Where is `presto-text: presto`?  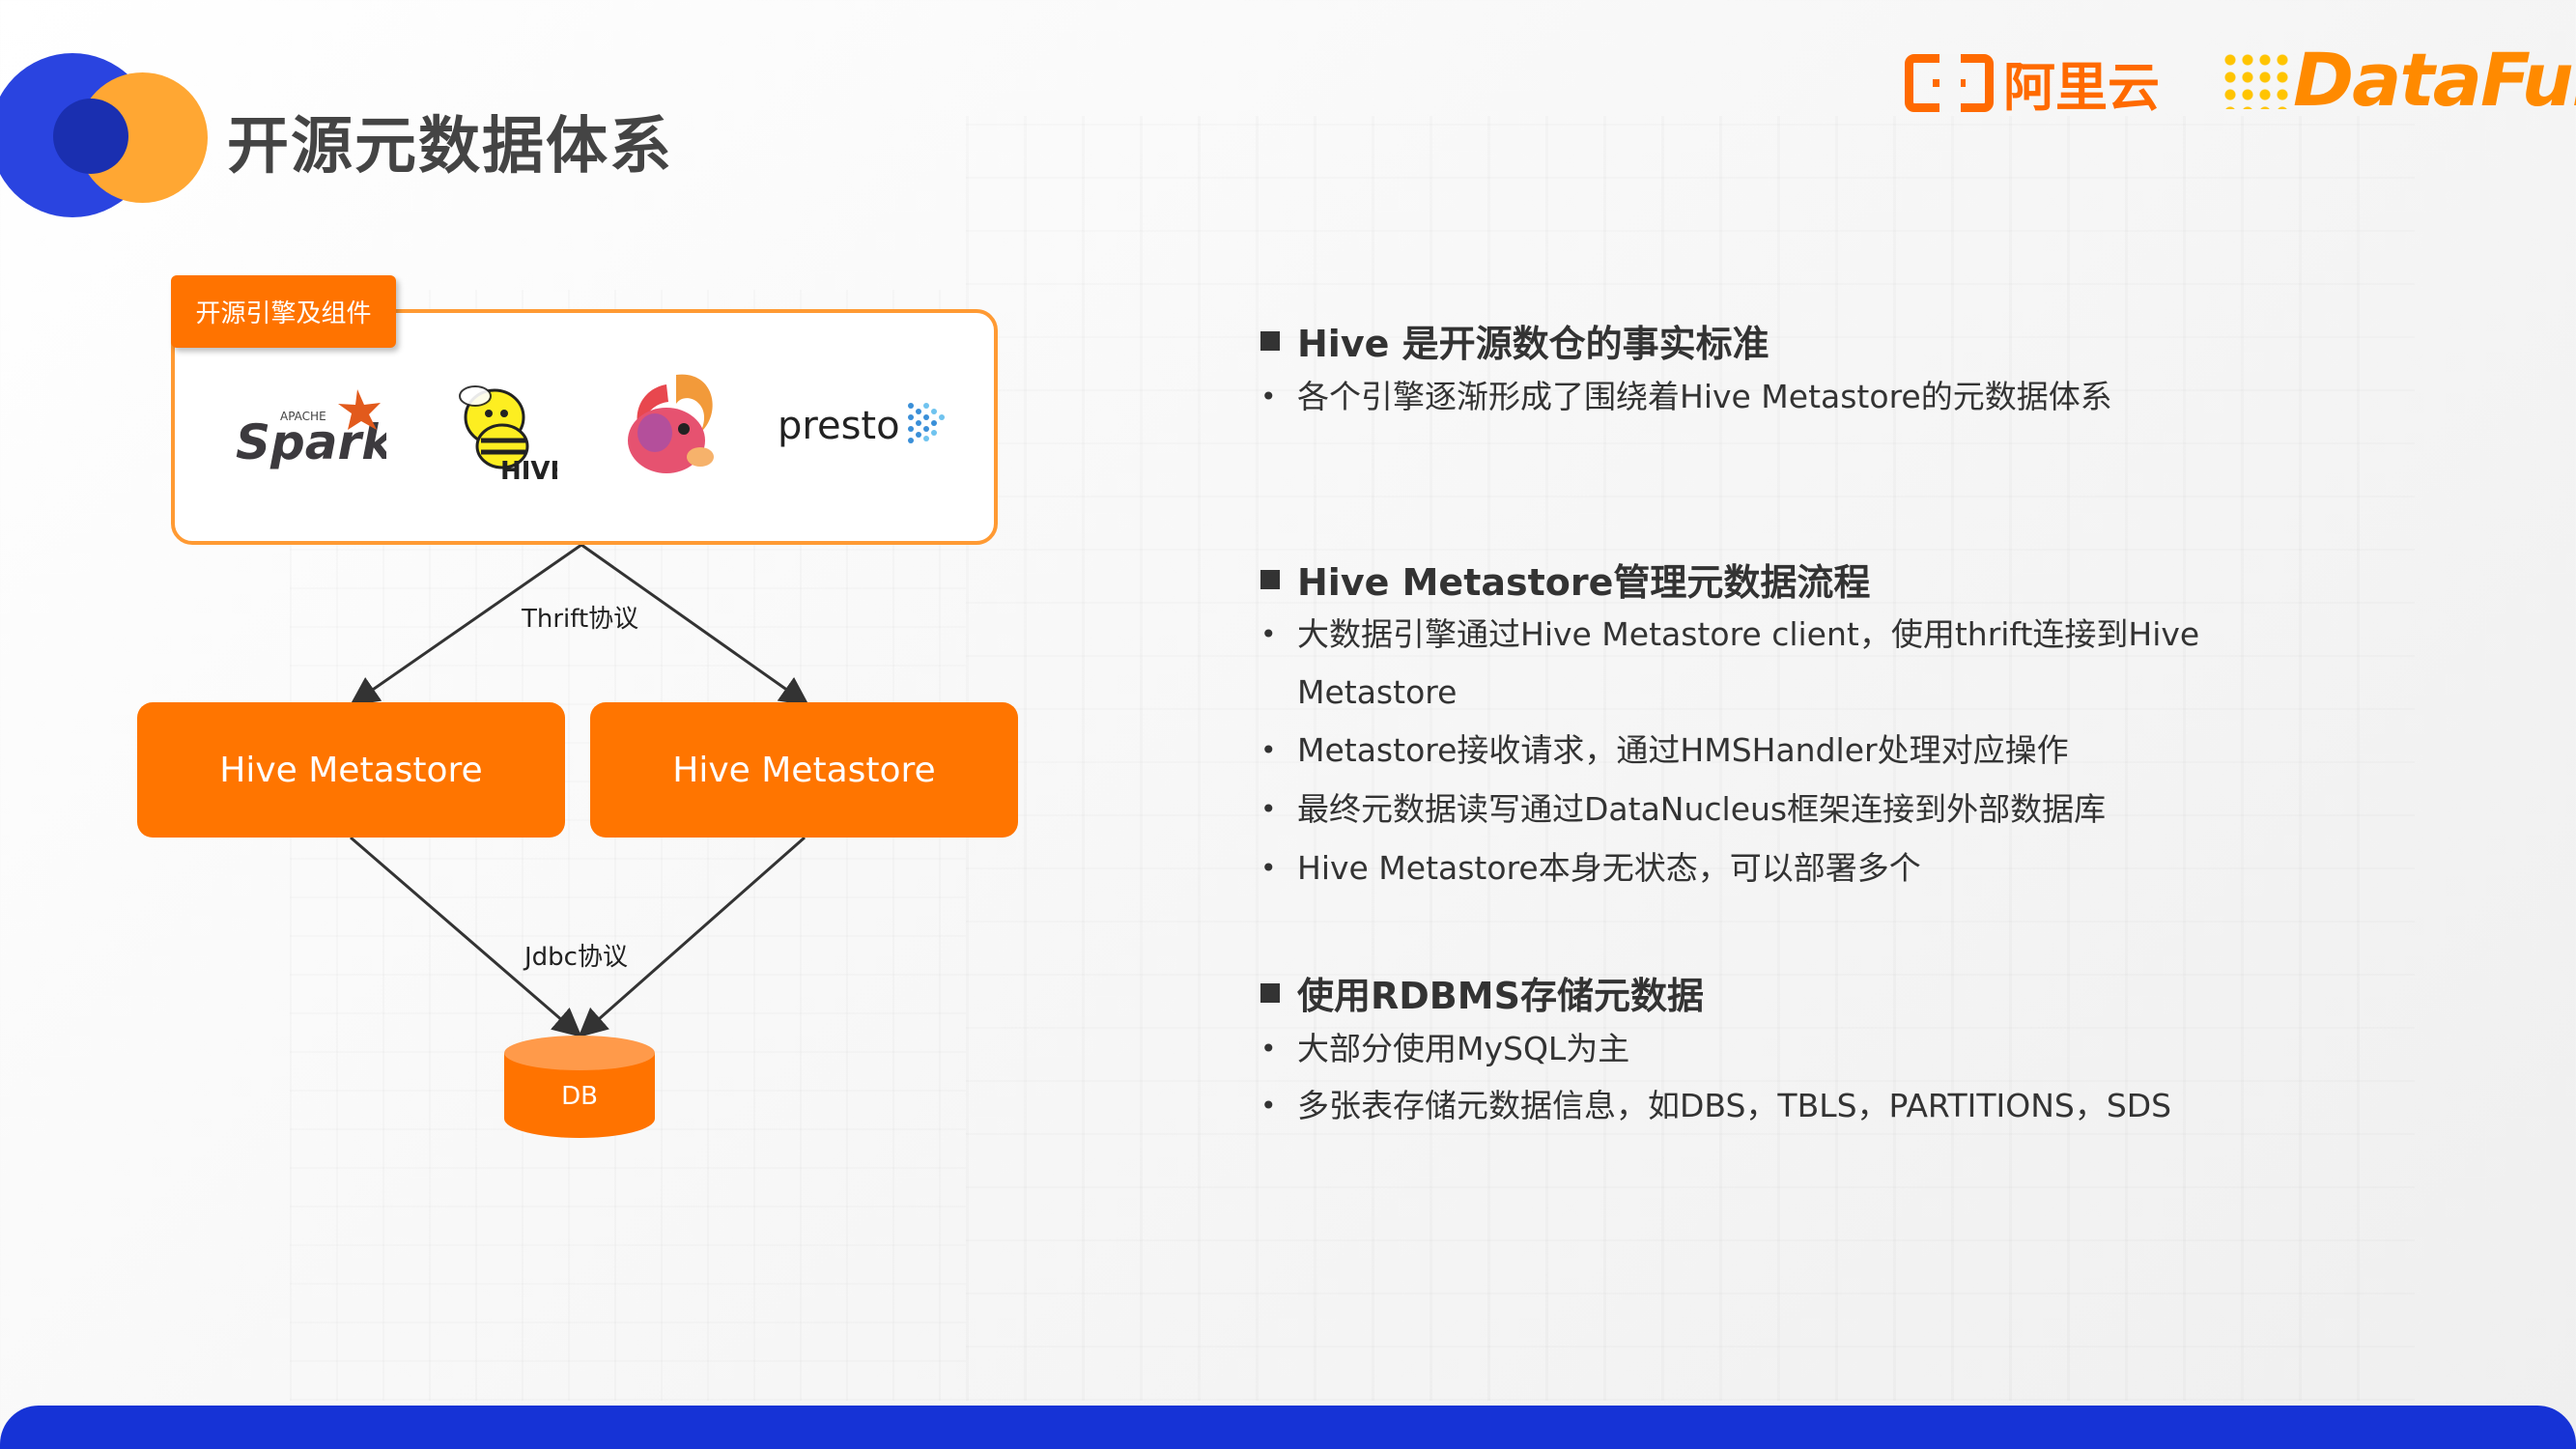 presto-text: presto is located at coordinates (839, 426).